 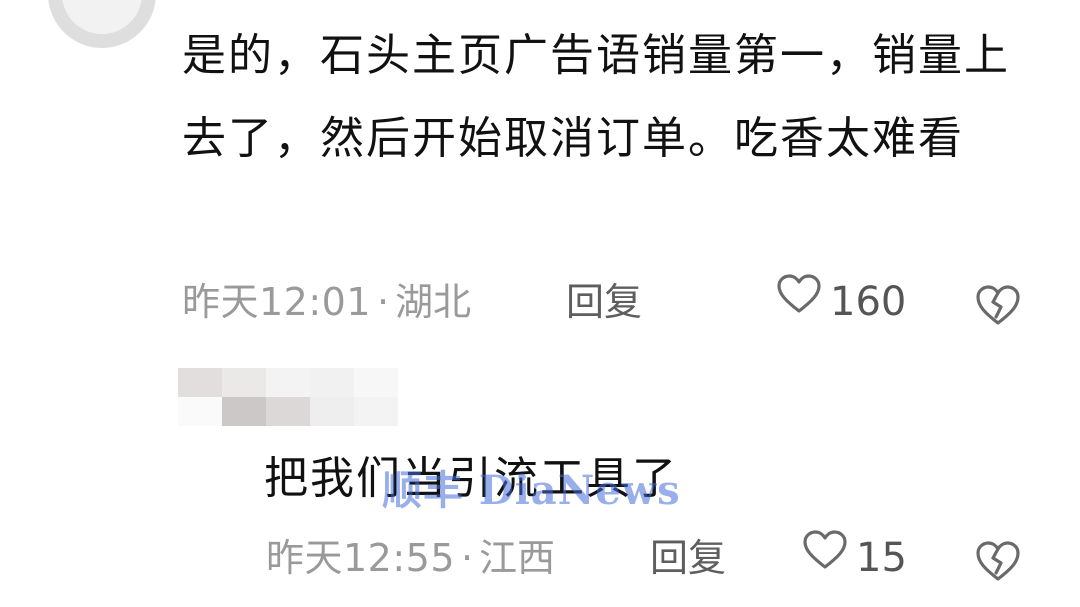 I want to click on reply-time: 昨天12:55, so click(x=361, y=558).